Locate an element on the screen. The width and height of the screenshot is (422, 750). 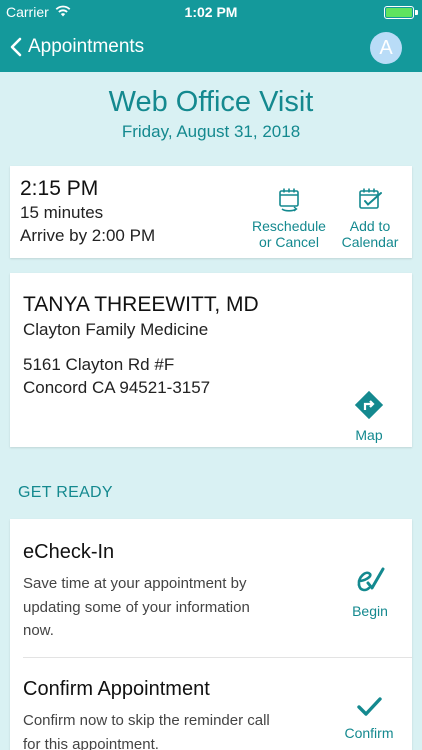
echeckin-begin-button: Begin is located at coordinates (370, 591).